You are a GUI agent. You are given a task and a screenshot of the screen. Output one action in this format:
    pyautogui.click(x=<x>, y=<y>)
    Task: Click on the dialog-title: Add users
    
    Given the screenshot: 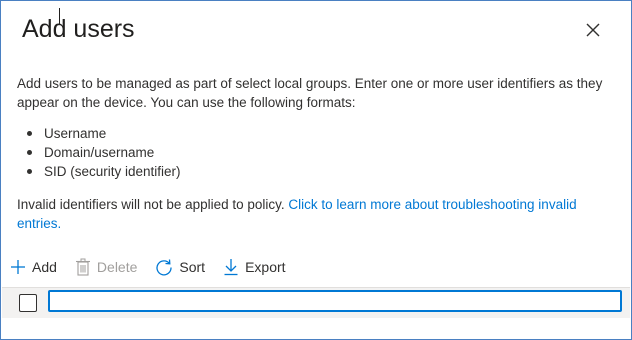 What is the action you would take?
    pyautogui.click(x=78, y=29)
    